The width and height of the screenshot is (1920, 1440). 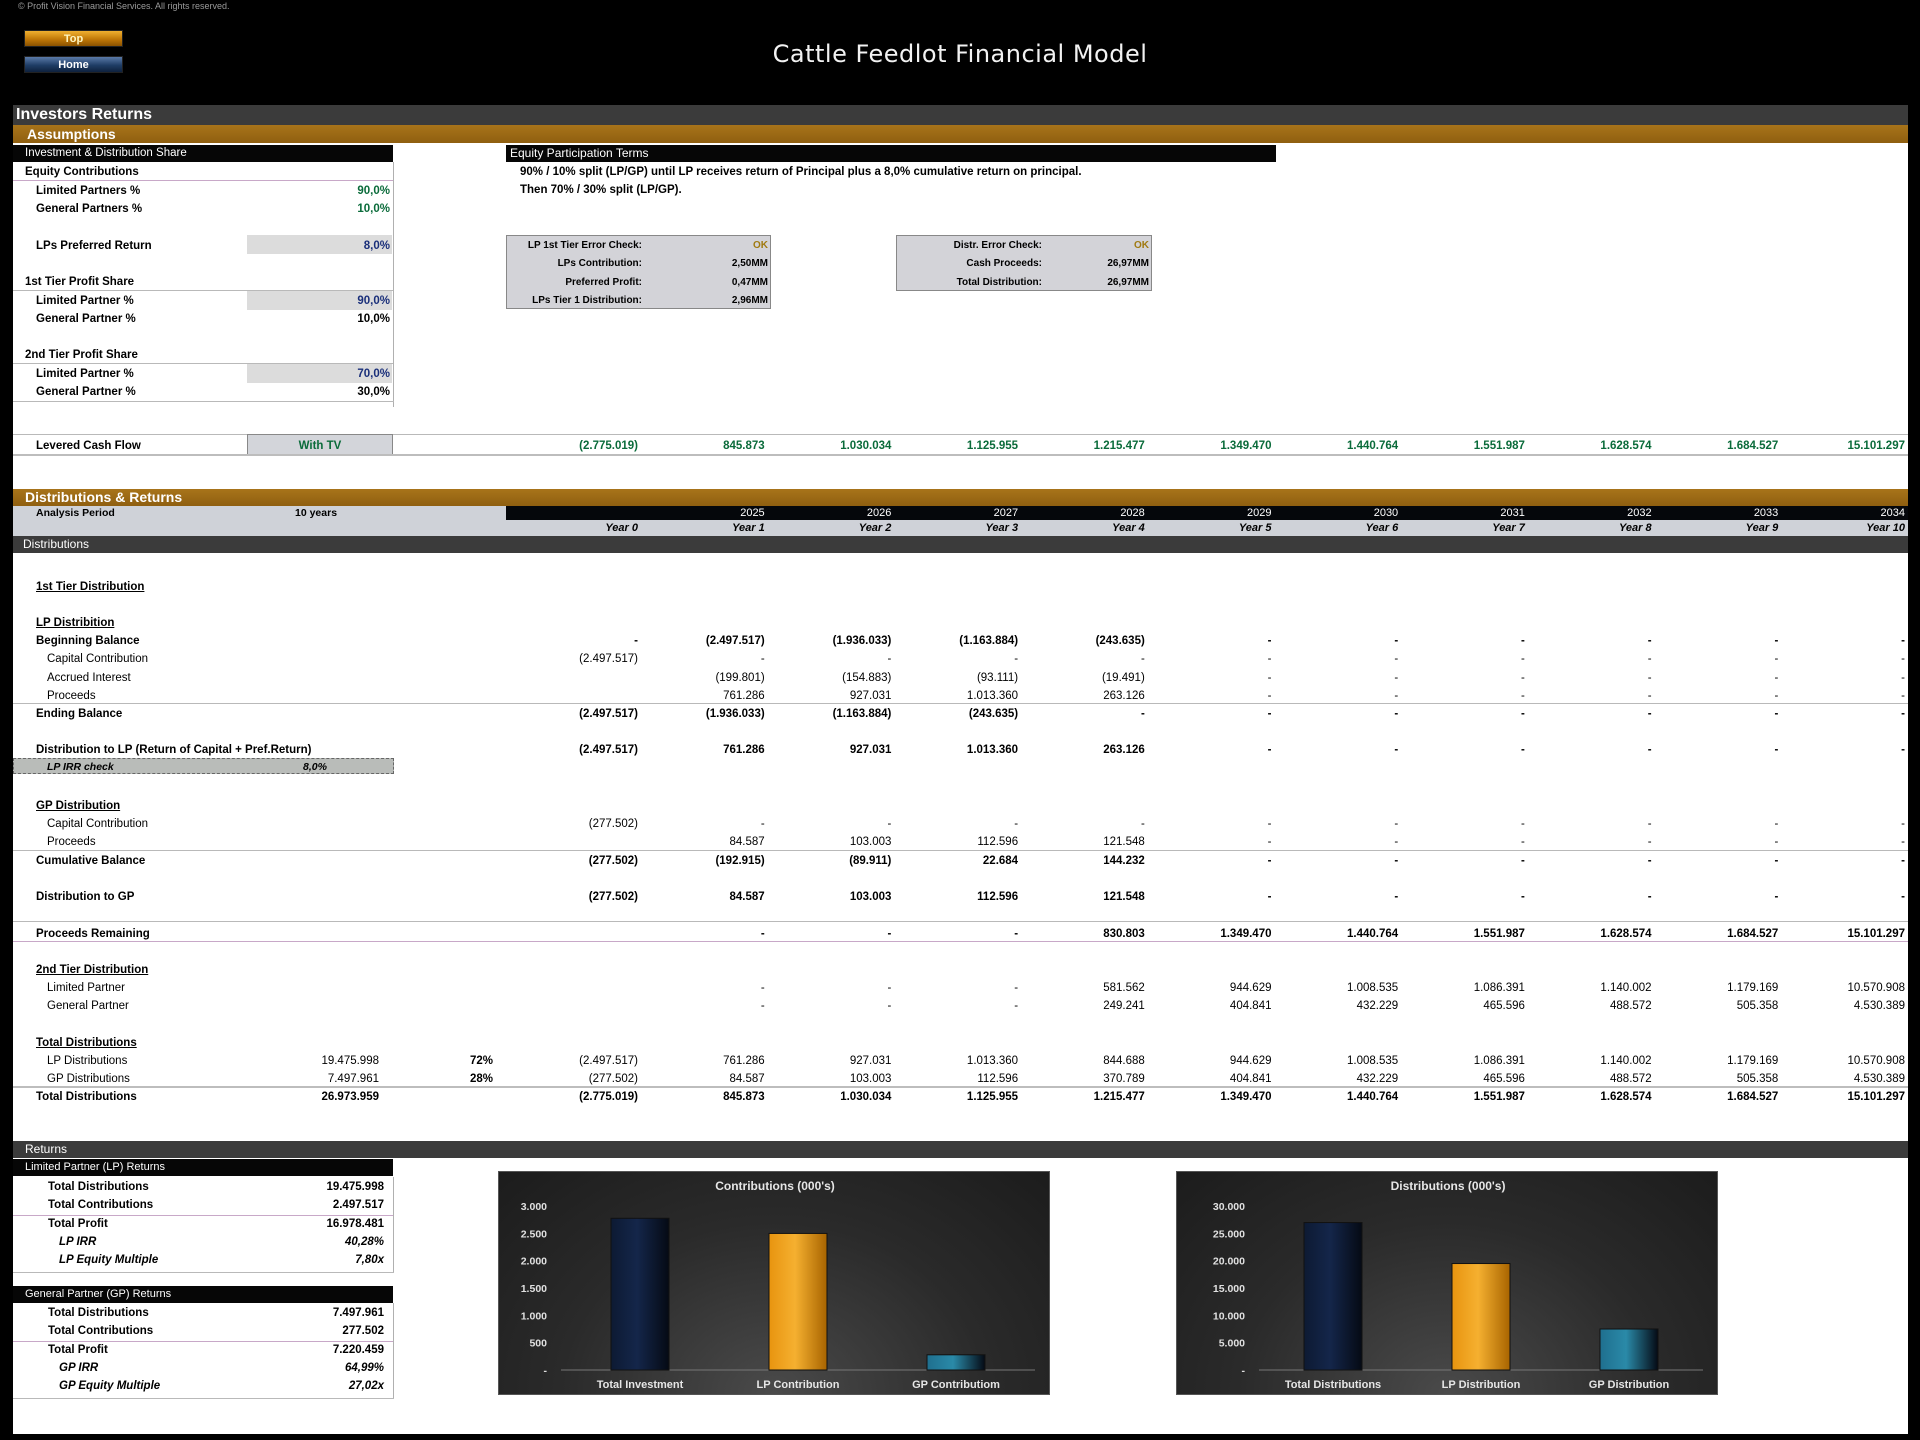 I want to click on gp-pct-value: 10,0%, so click(x=373, y=209).